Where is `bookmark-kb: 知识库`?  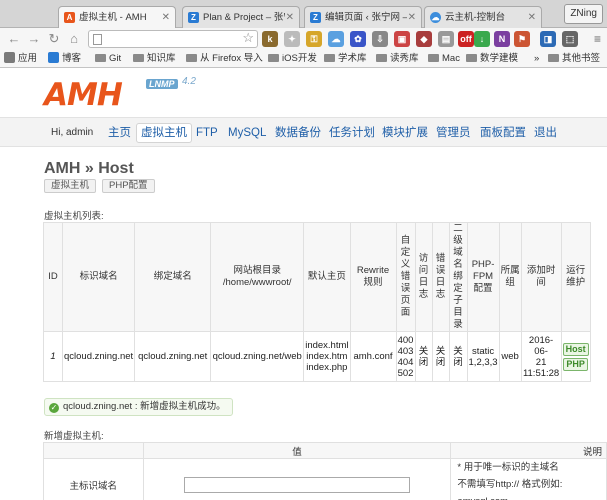 bookmark-kb: 知识库 is located at coordinates (154, 59).